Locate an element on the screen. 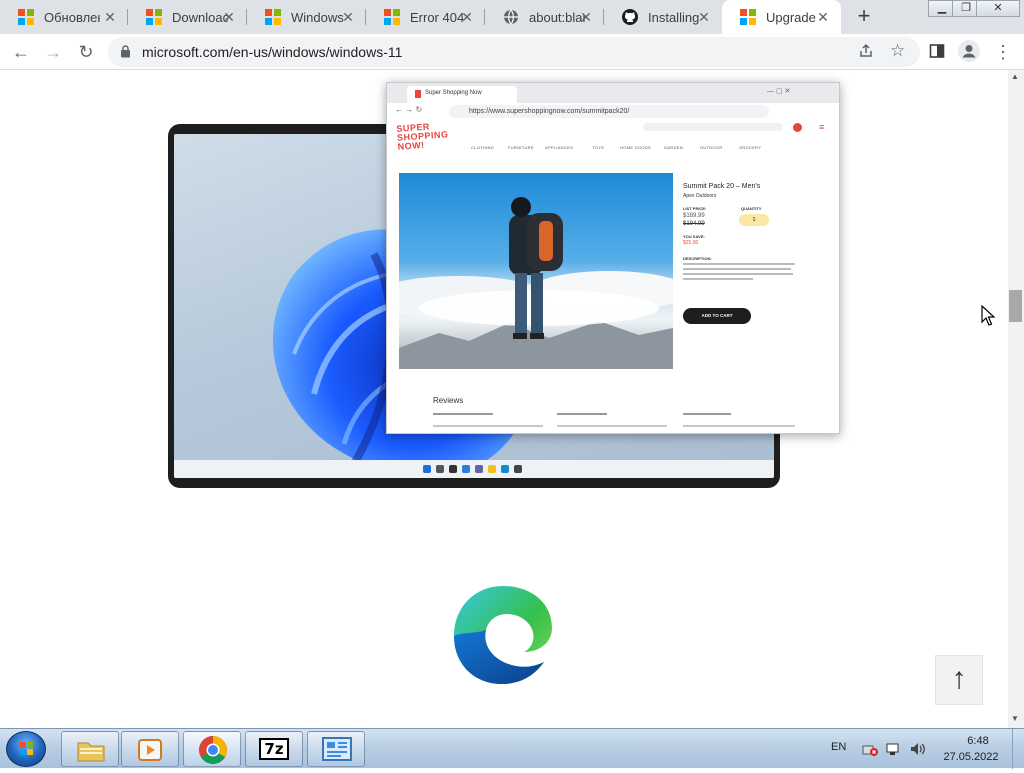  add-to-cart-button: ADD TO CART is located at coordinates (717, 316).